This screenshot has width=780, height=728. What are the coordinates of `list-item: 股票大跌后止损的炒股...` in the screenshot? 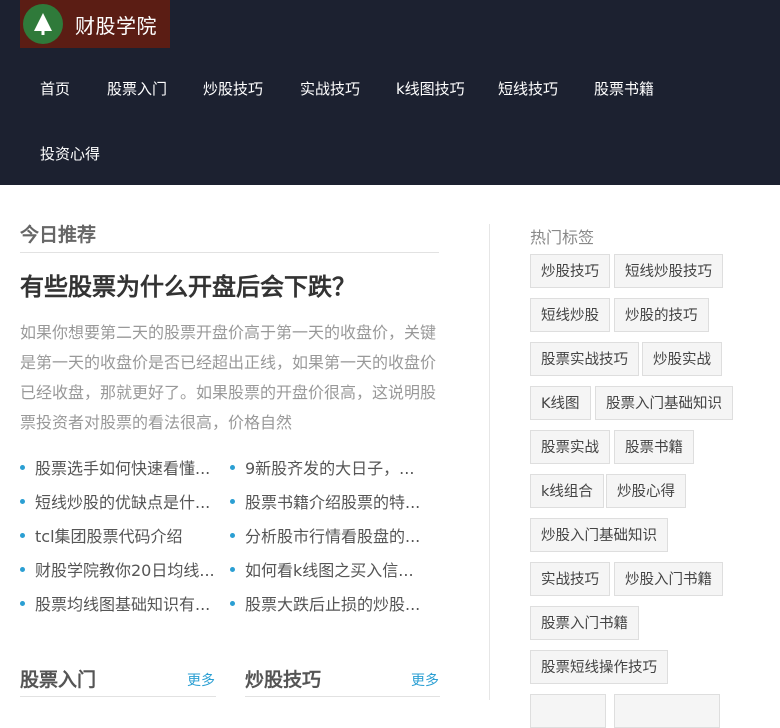 It's located at (327, 605).